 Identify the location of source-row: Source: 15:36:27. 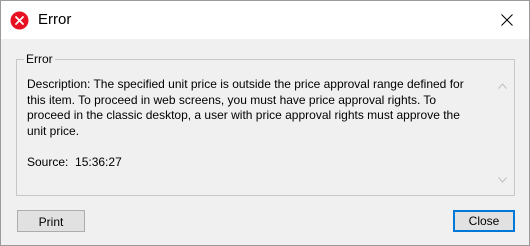
(74, 162).